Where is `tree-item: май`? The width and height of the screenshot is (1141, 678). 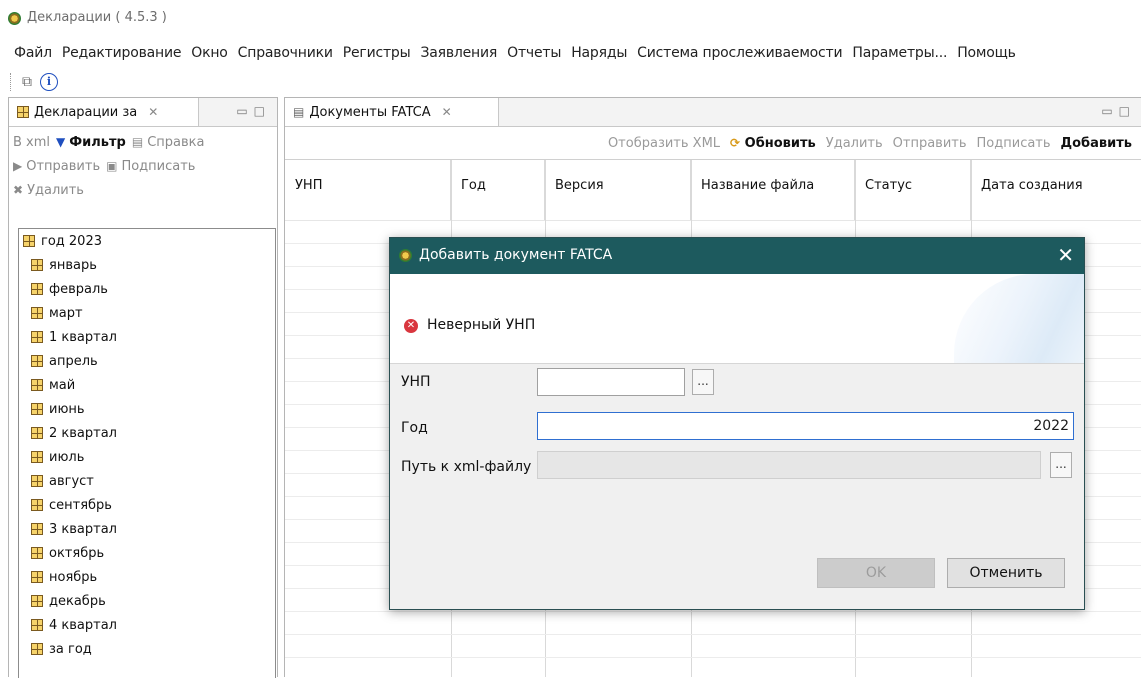
tree-item: май is located at coordinates (147, 385).